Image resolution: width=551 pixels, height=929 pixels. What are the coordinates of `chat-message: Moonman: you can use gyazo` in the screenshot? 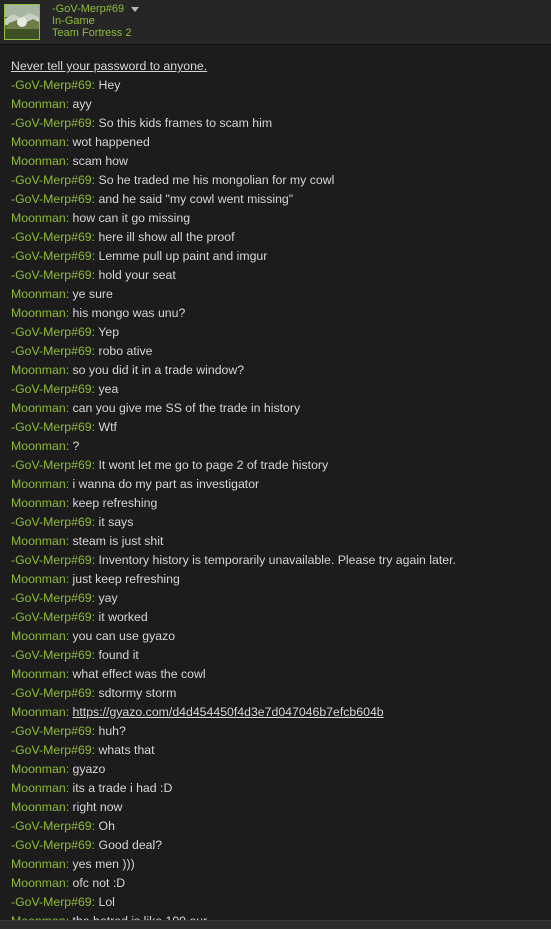 It's located at (281, 636).